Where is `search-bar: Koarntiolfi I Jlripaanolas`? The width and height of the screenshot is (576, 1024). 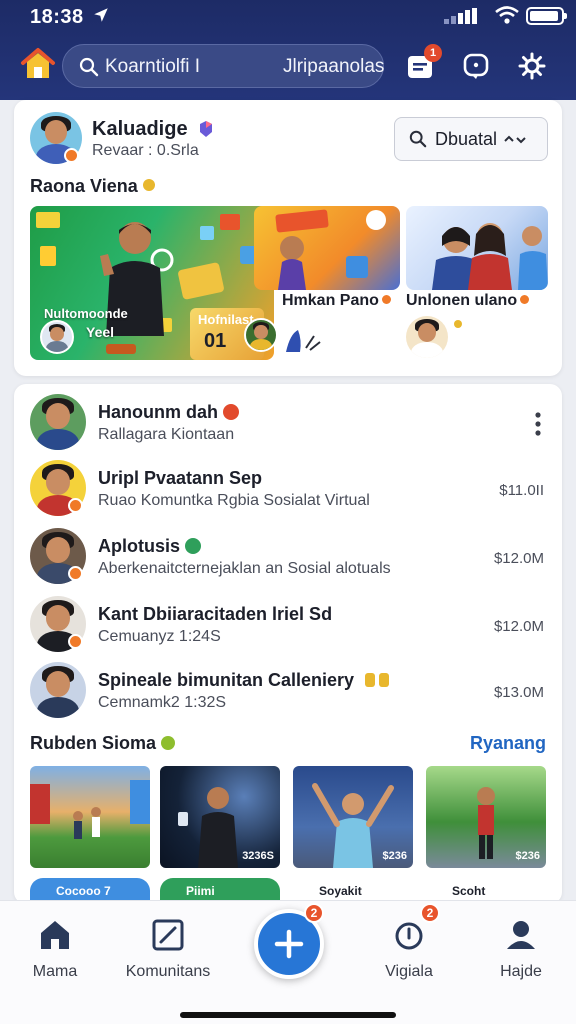 search-bar: Koarntiolfi I Jlripaanolas is located at coordinates (223, 66).